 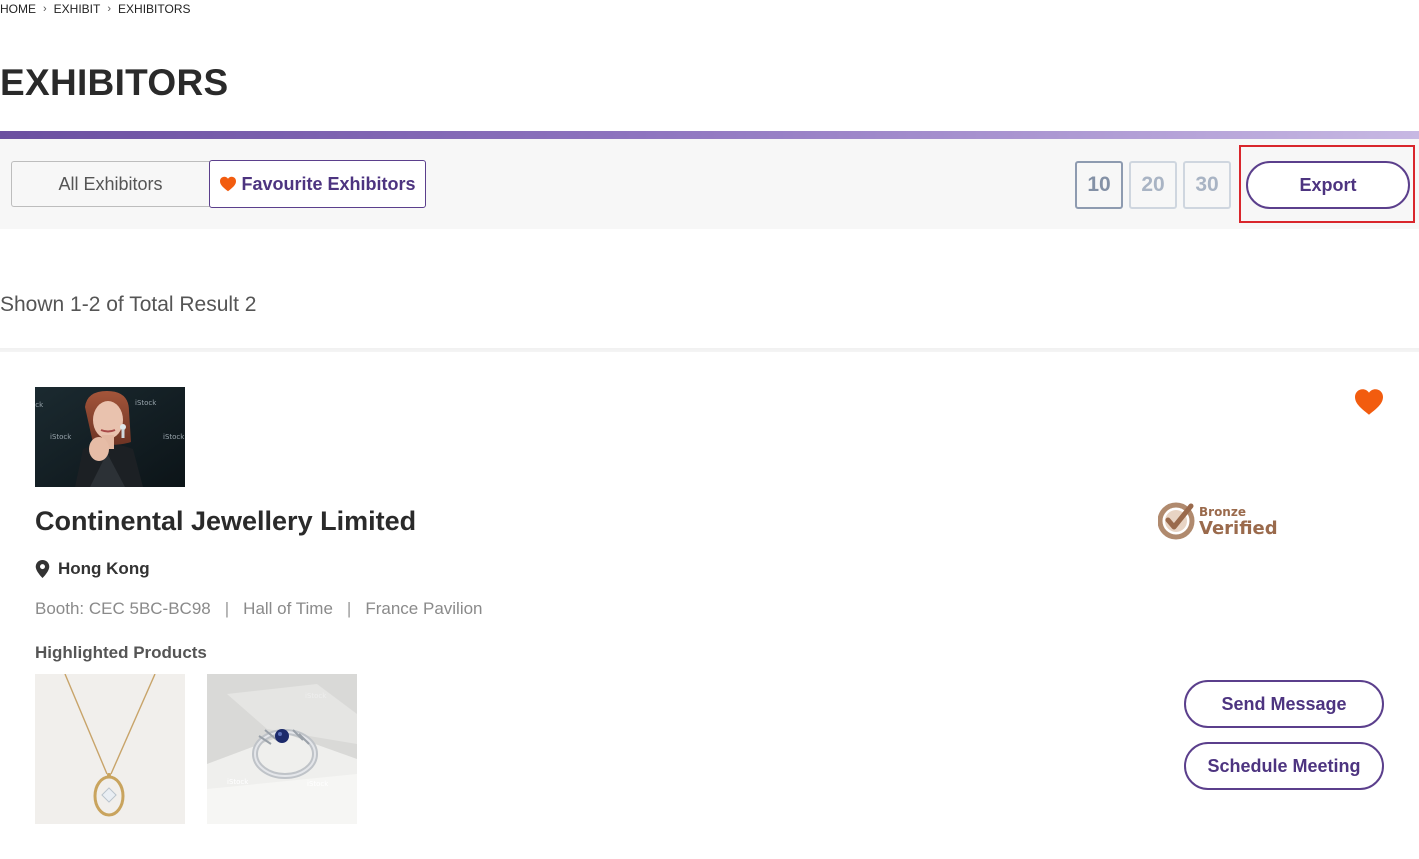 I want to click on accent-bar, so click(x=709, y=135).